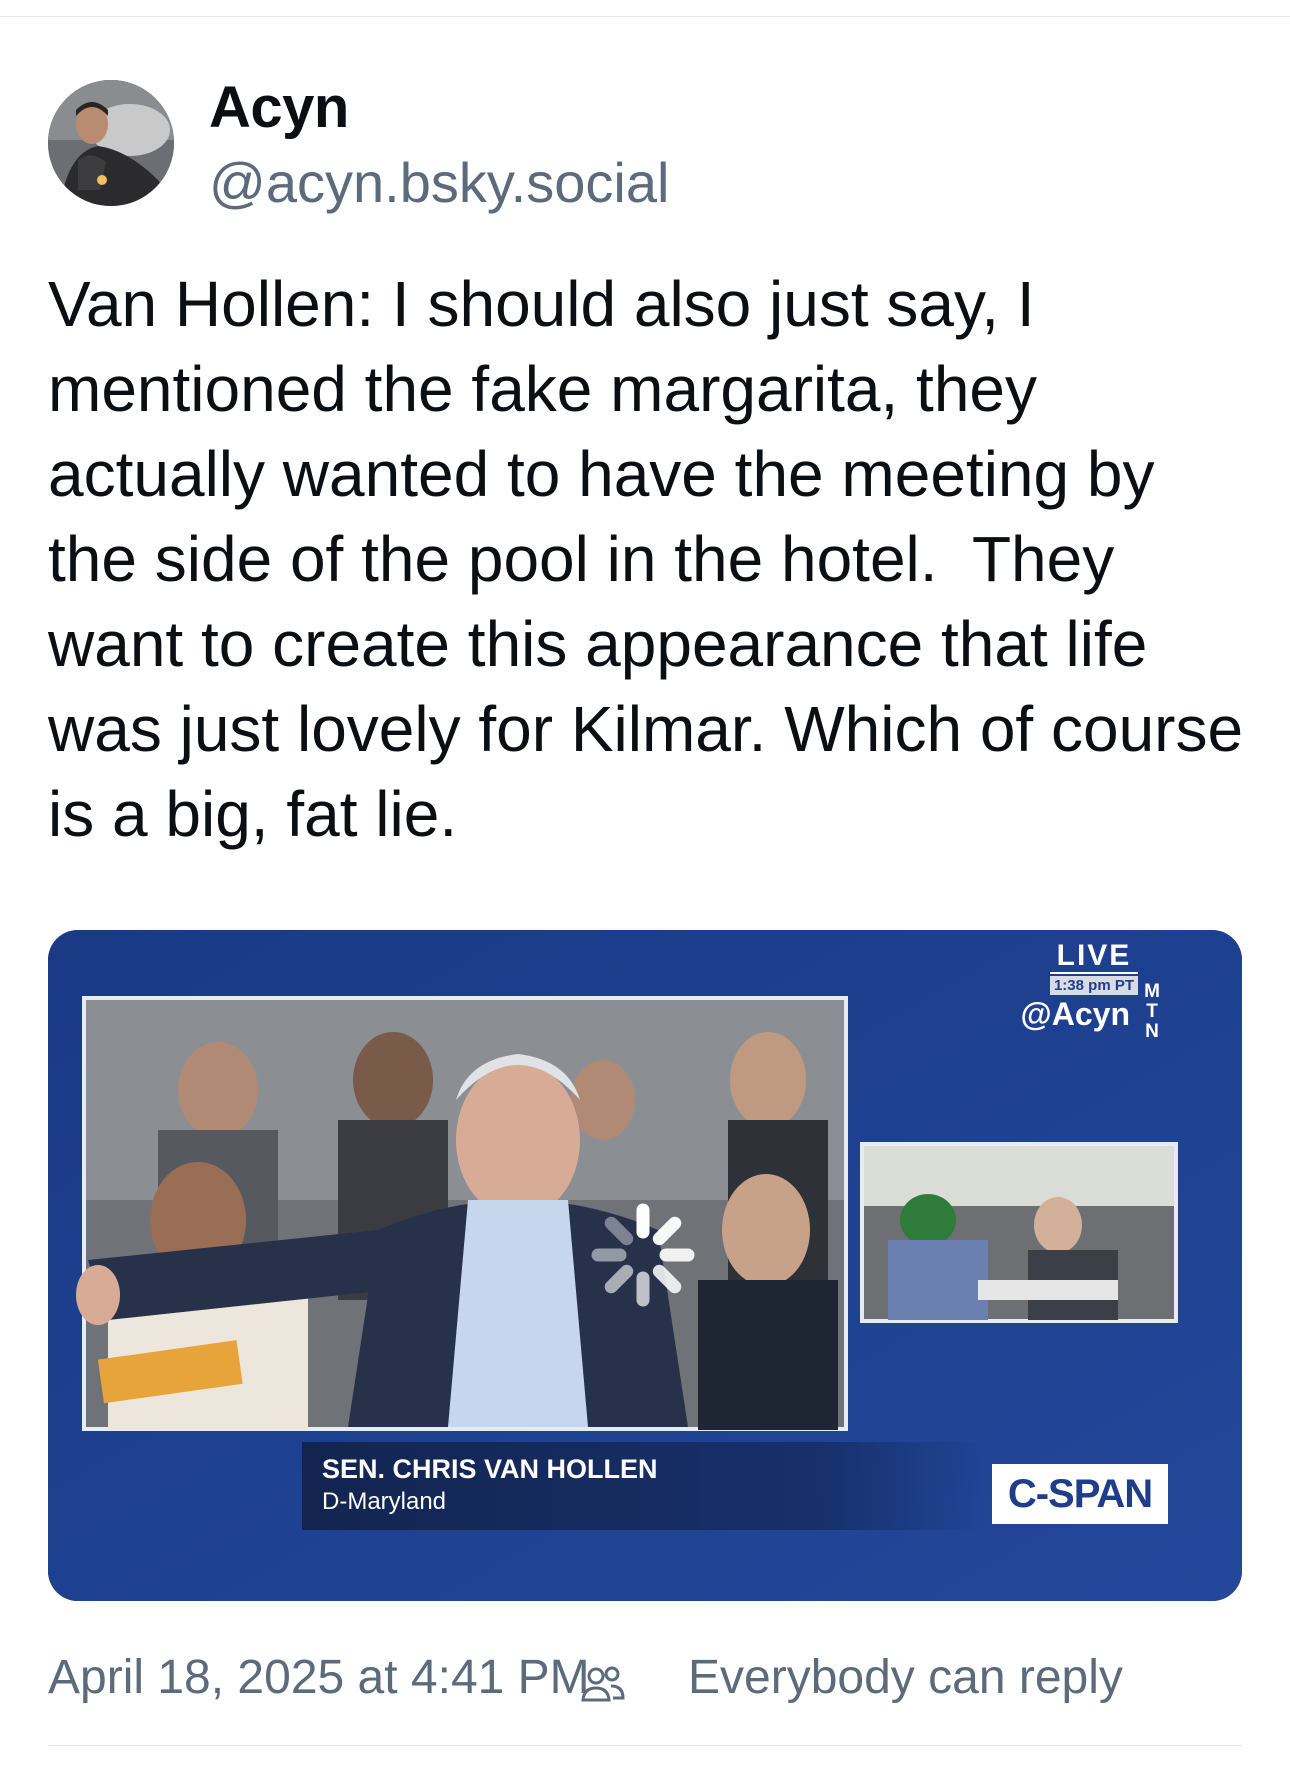  I want to click on lower-third: SEN. CHRIS VAN HOLLEN D-Maryland, so click(645, 1486).